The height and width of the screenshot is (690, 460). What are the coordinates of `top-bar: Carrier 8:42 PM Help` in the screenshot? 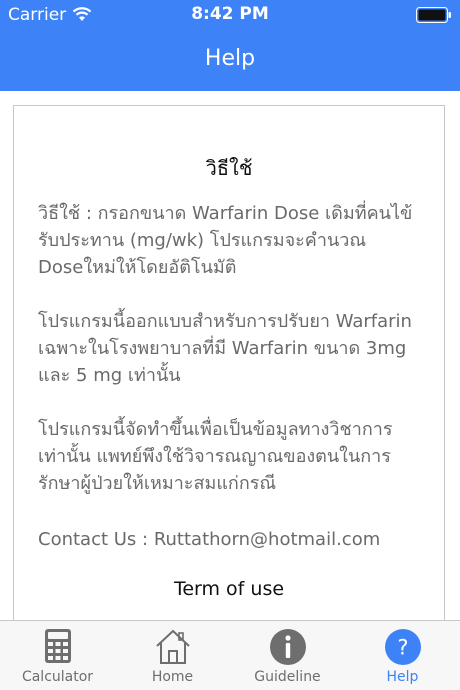 It's located at (230, 45).